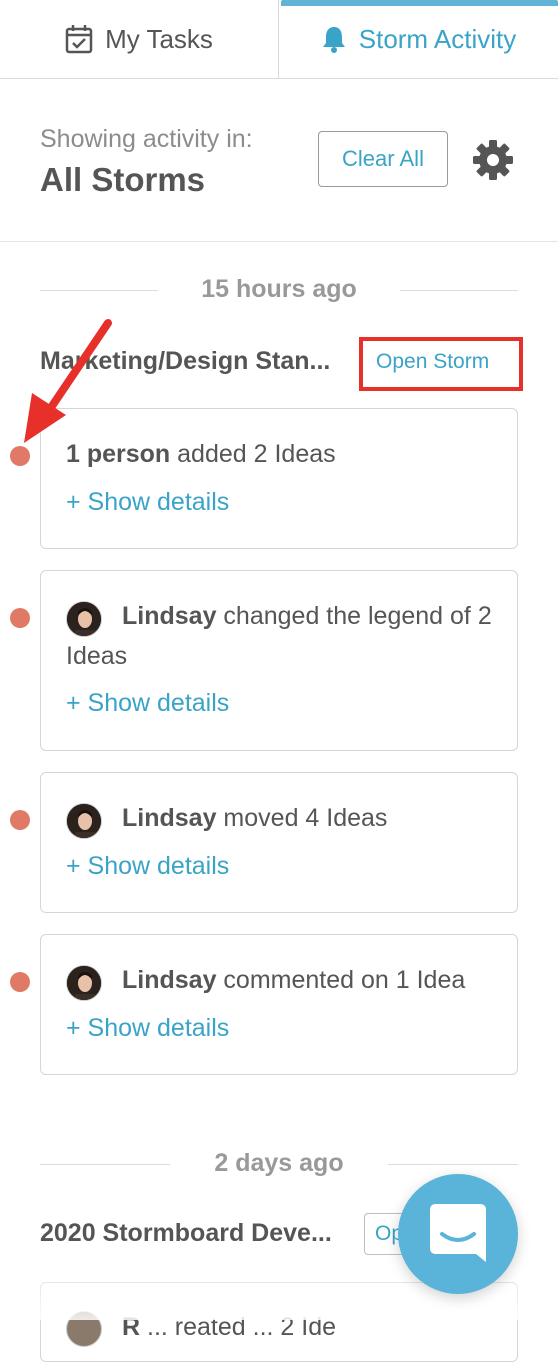 Image resolution: width=558 pixels, height=1362 pixels. I want to click on tab-bar: My Tasks Storm Activity, so click(279, 39).